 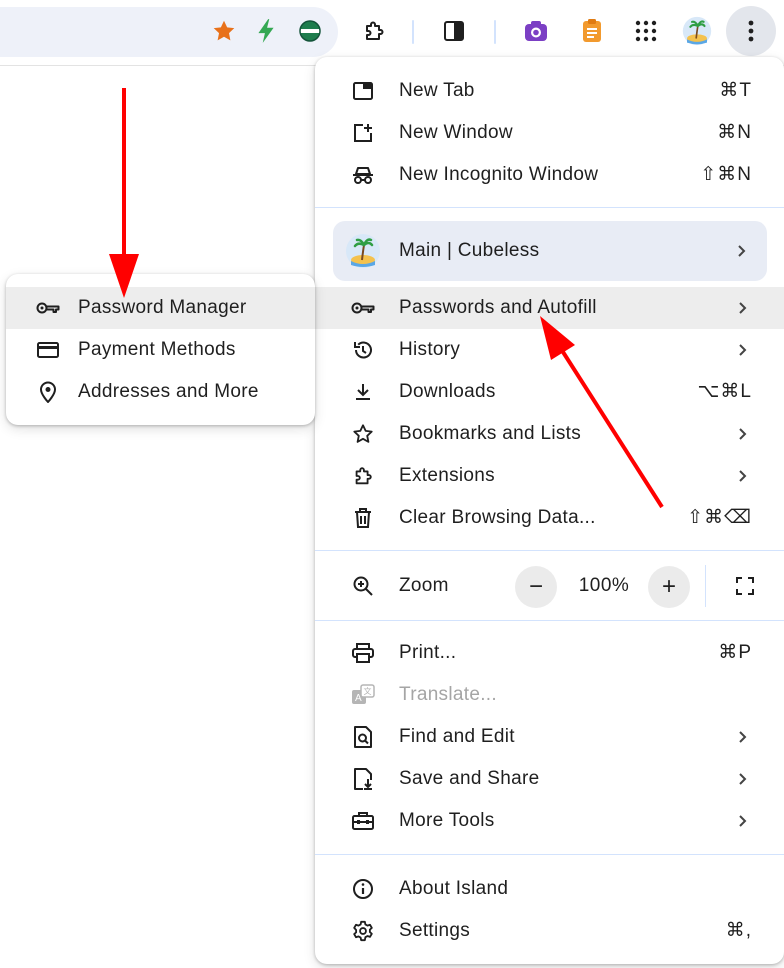 I want to click on zoom-icon, so click(x=363, y=586).